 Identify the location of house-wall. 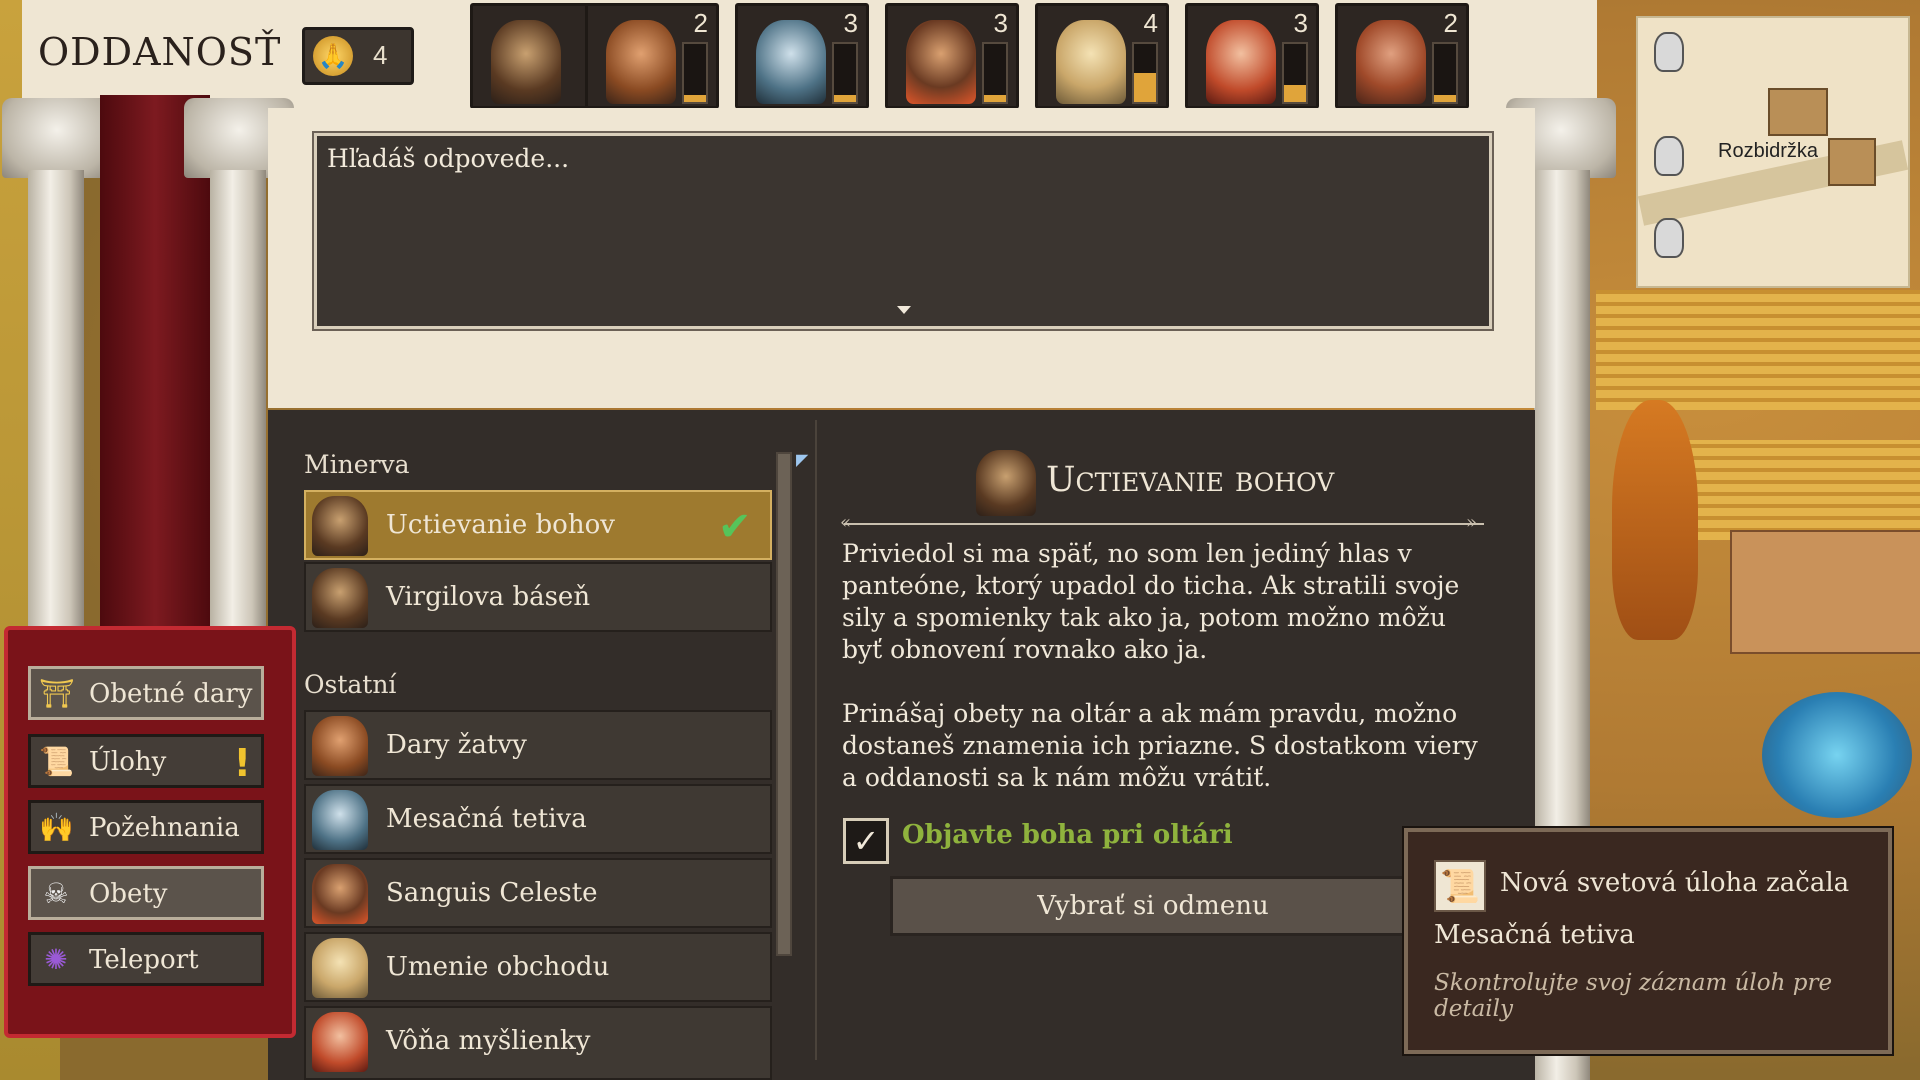
(1825, 592).